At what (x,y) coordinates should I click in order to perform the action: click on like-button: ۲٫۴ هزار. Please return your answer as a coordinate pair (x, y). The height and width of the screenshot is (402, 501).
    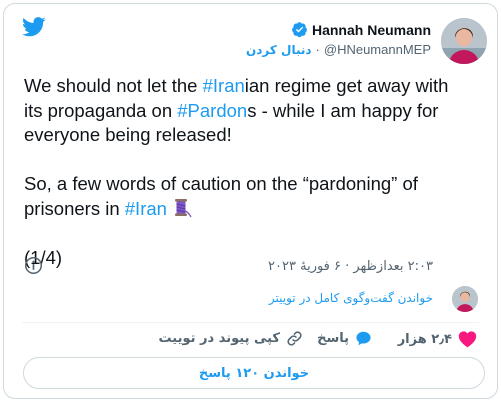
    Looking at the image, I should click on (437, 339).